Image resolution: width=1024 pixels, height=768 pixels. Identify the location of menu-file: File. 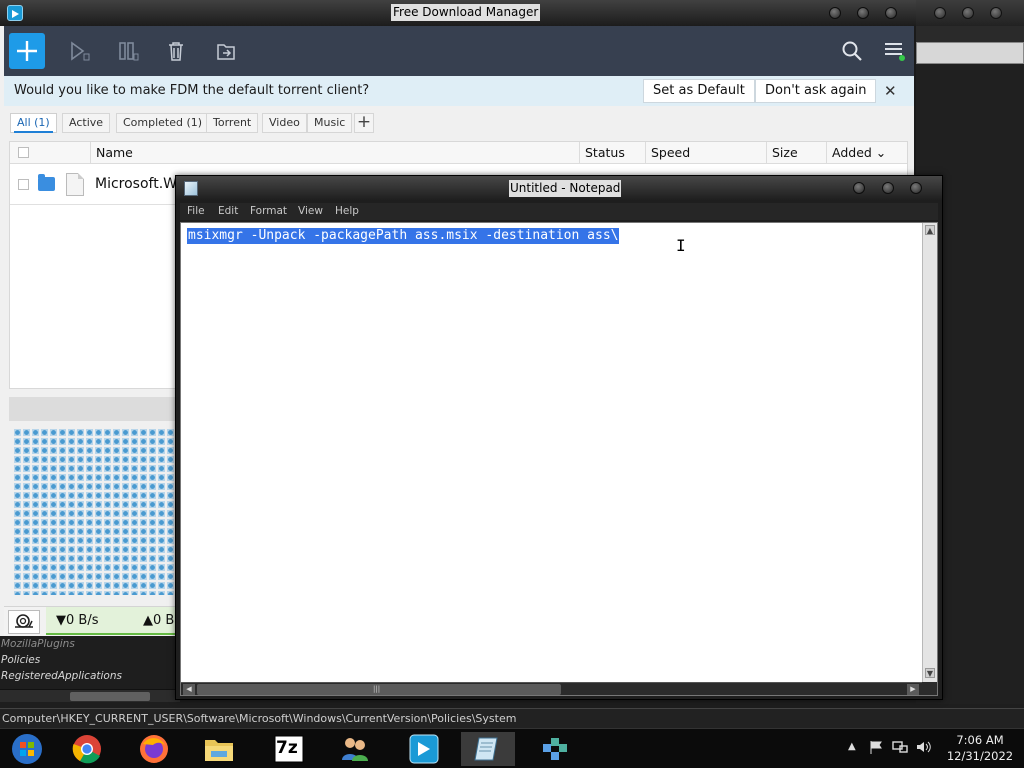
(196, 211).